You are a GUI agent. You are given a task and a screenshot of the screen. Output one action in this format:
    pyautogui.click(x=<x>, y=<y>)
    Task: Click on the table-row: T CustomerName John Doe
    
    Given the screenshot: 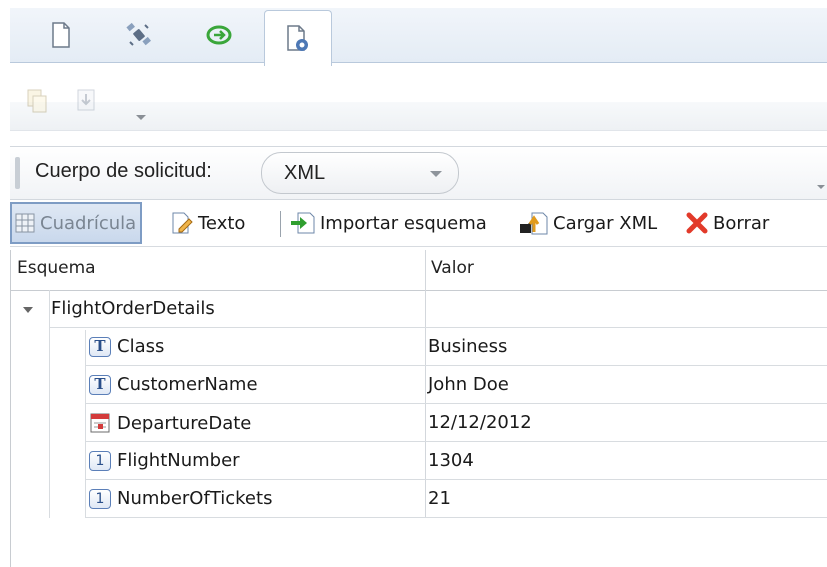 What is the action you would take?
    pyautogui.click(x=419, y=385)
    